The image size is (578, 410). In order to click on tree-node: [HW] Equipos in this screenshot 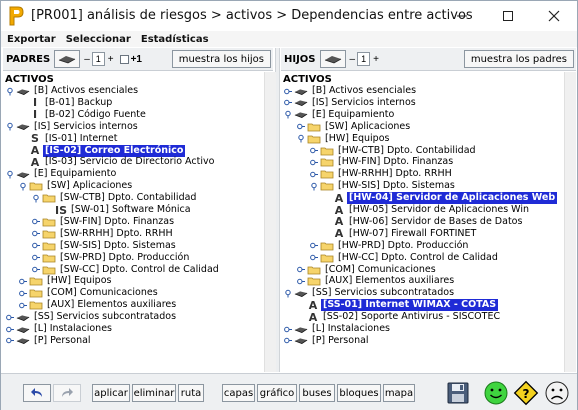, I will do `click(344, 139)`.